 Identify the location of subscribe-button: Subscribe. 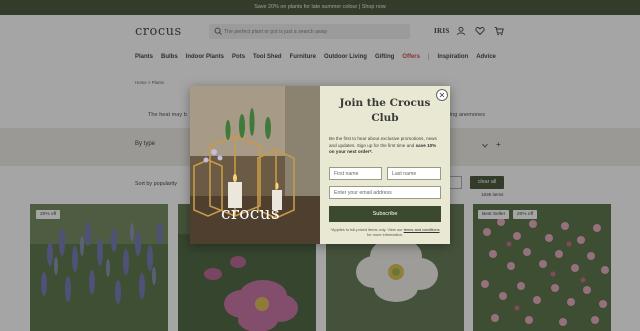
(385, 214).